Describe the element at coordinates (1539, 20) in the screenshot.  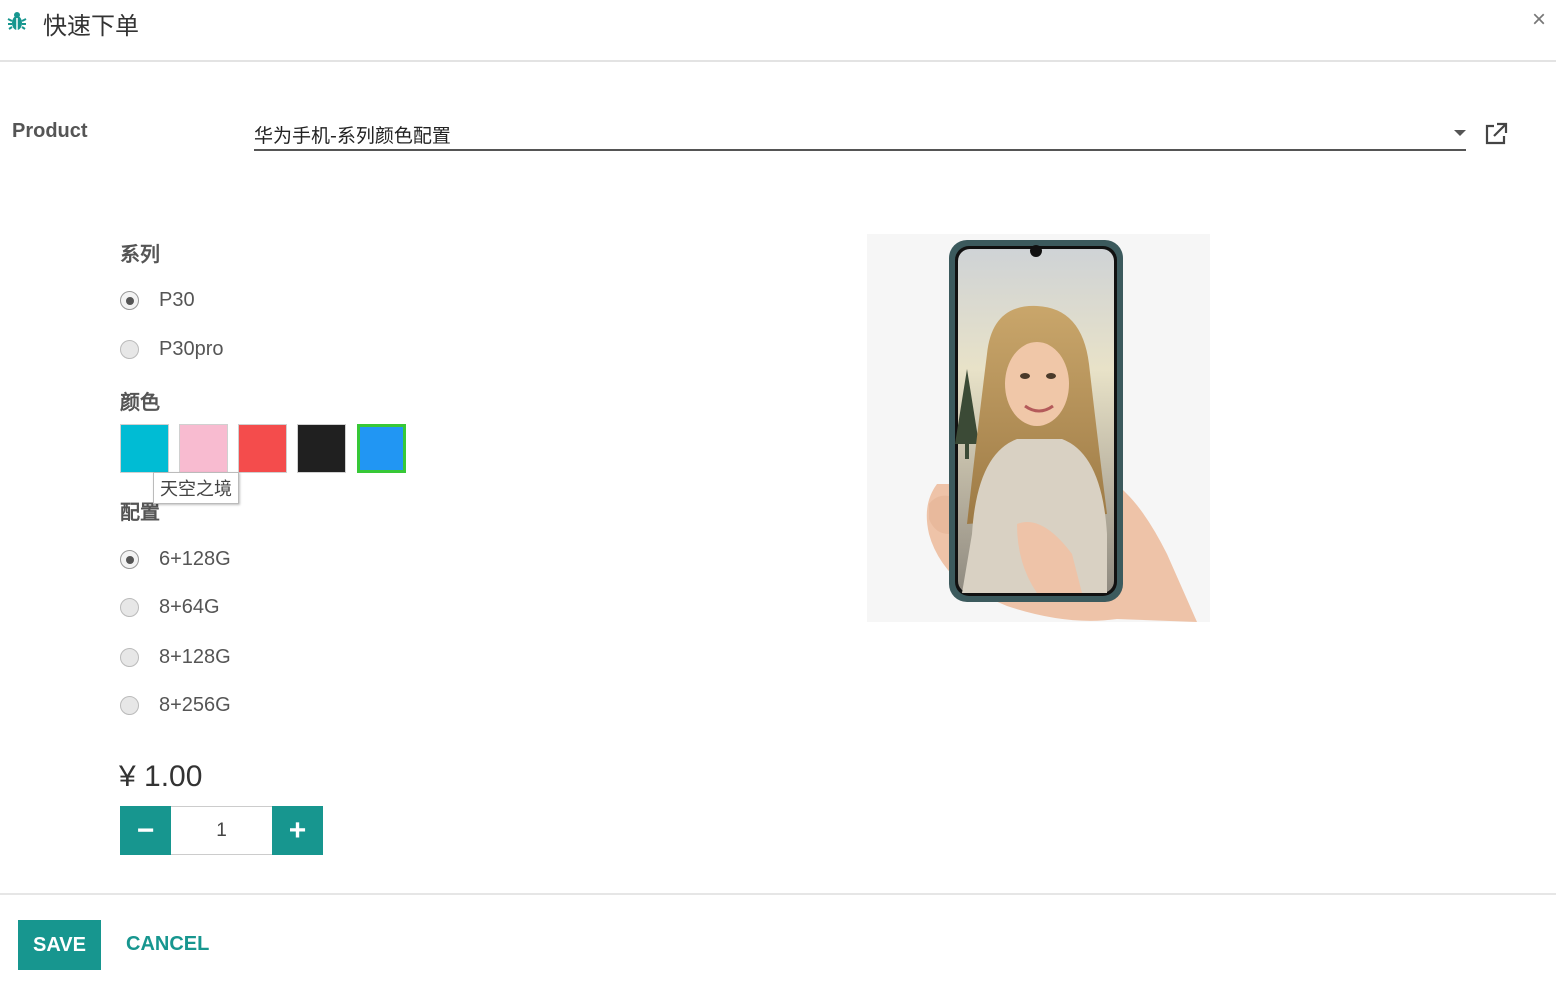
I see `close-icon: ×` at that location.